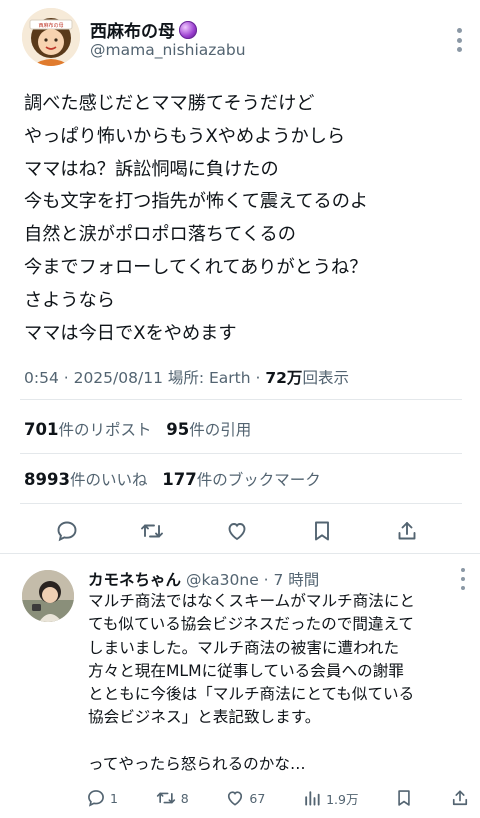  What do you see at coordinates (251, 694) in the screenshot?
I see `reply-line: とともに今後は「マルチ商法にとても似ている` at bounding box center [251, 694].